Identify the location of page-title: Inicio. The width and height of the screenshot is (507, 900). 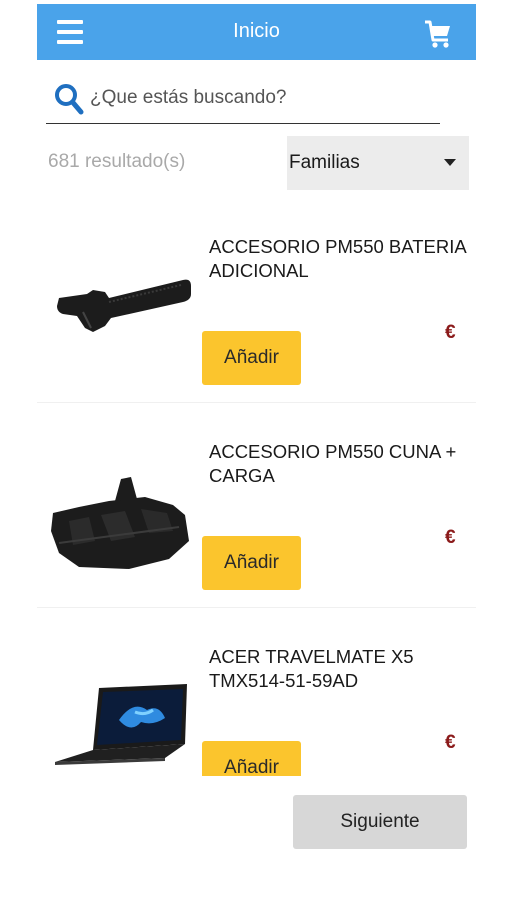
(256, 31).